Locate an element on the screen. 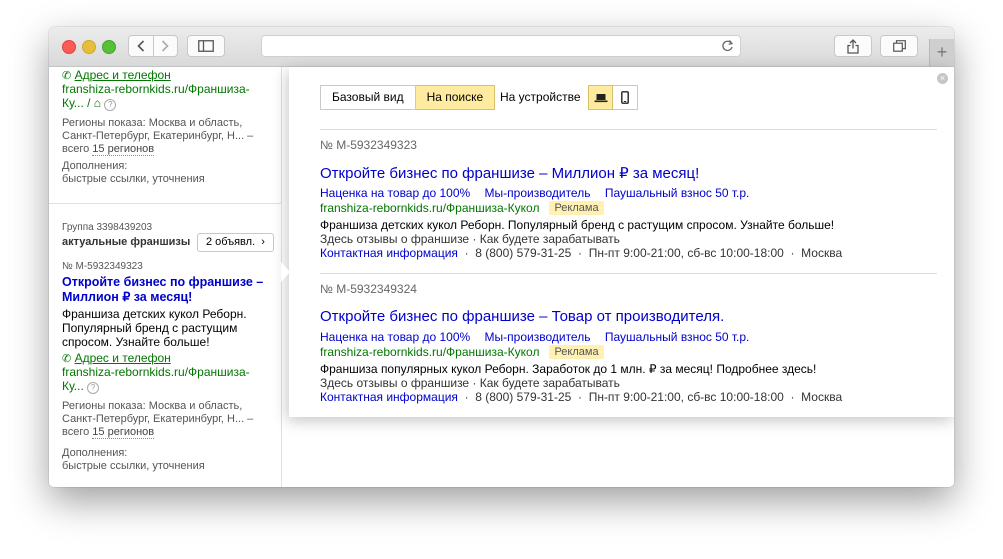  minimize-window-button is located at coordinates (89, 47).